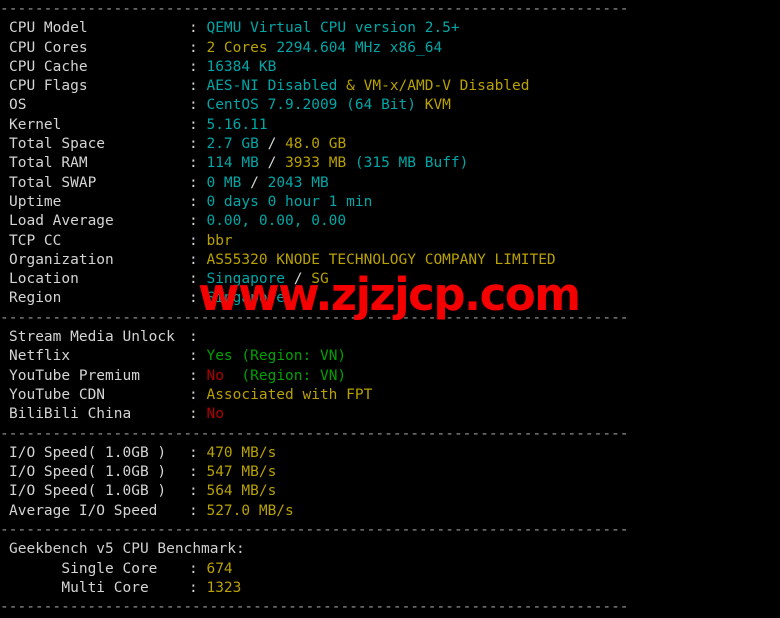  I want to click on value-average-io-speed: 527.0 MB/s, so click(250, 510).